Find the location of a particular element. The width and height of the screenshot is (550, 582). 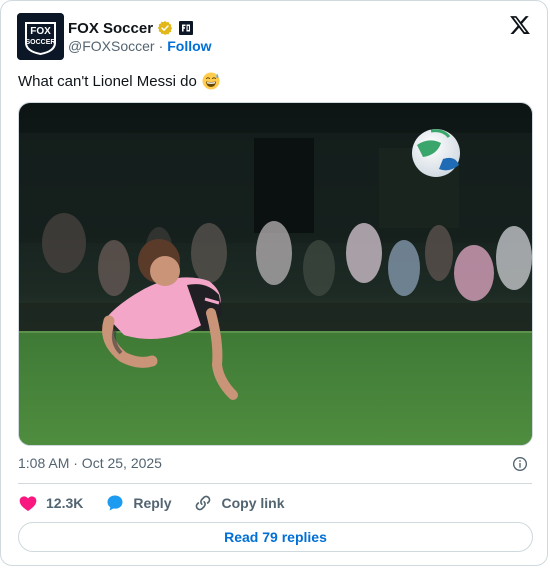

author-name-row: FOX Soccer is located at coordinates (131, 28).